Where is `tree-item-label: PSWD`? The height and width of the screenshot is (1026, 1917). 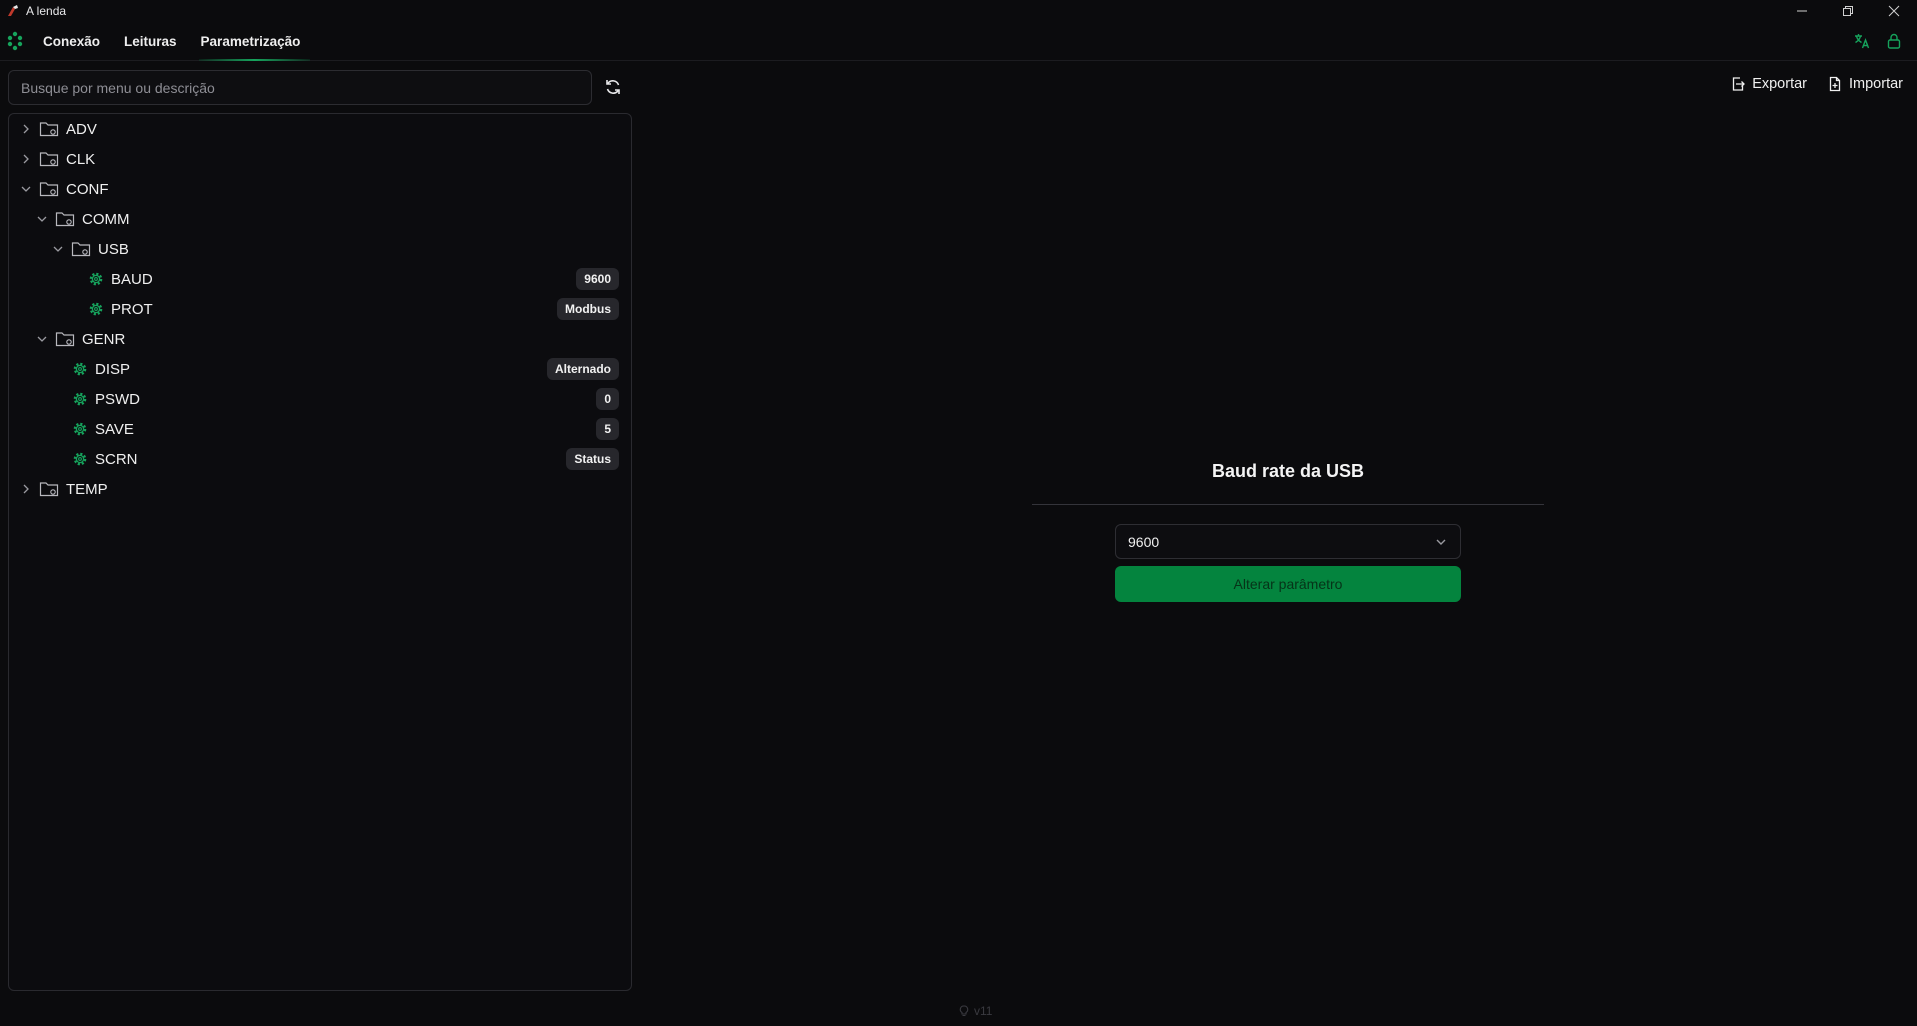
tree-item-label: PSWD is located at coordinates (117, 399).